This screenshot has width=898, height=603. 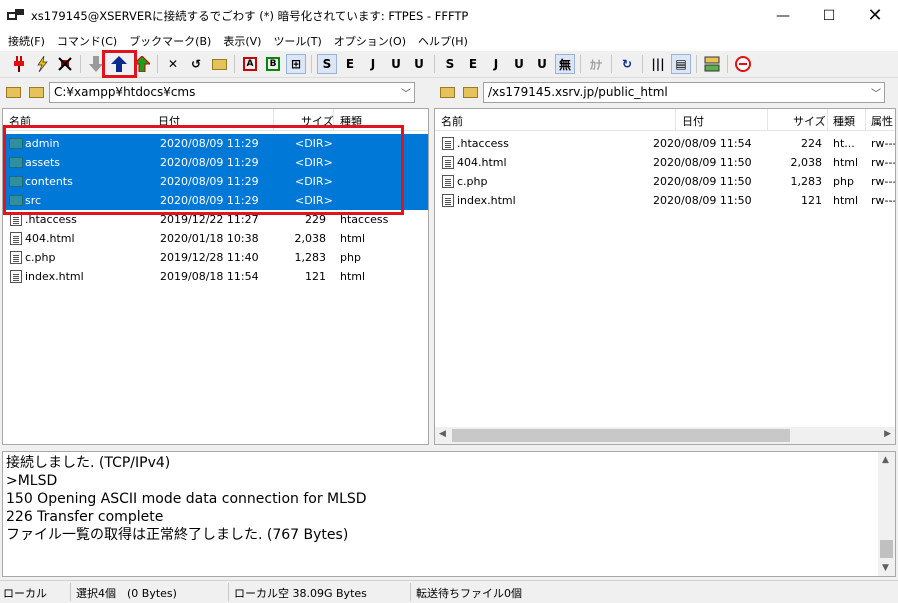 What do you see at coordinates (119, 64) in the screenshot?
I see `upload-highlight-box` at bounding box center [119, 64].